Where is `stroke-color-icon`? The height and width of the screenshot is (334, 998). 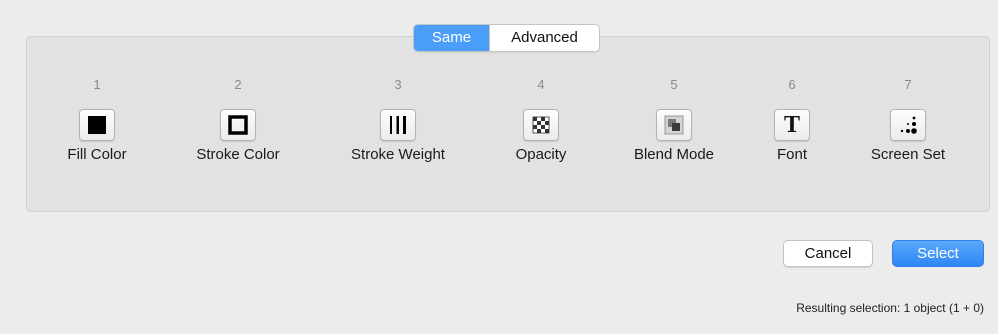
stroke-color-icon is located at coordinates (238, 125).